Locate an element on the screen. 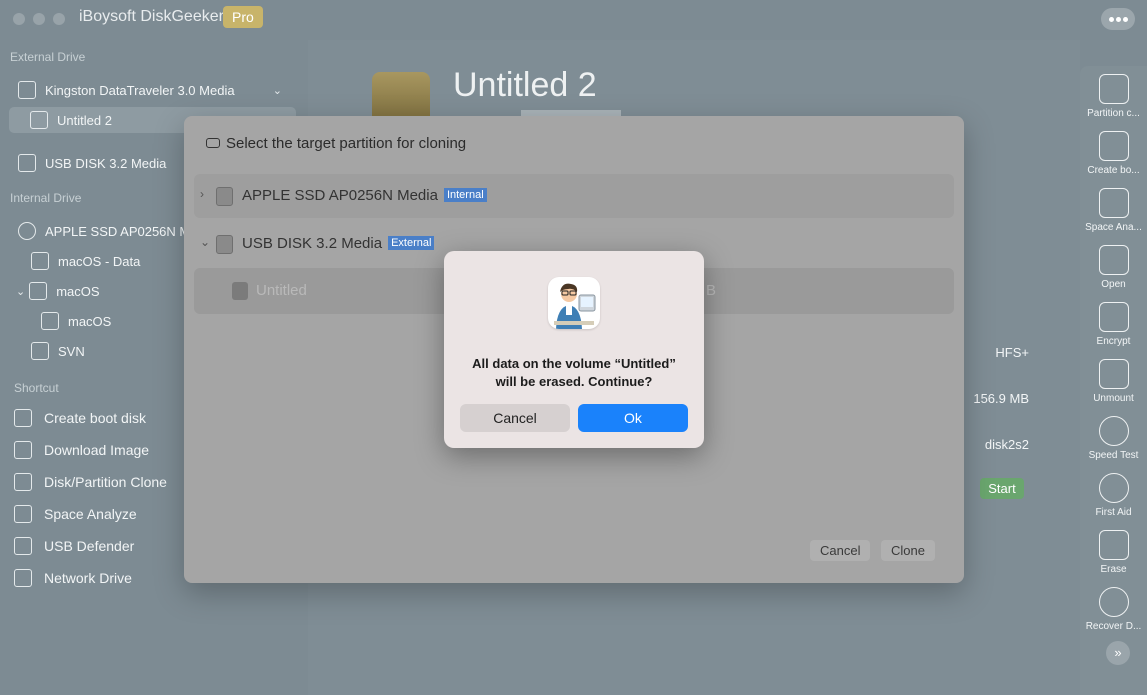  tool-label: Speed Test is located at coordinates (1113, 455).